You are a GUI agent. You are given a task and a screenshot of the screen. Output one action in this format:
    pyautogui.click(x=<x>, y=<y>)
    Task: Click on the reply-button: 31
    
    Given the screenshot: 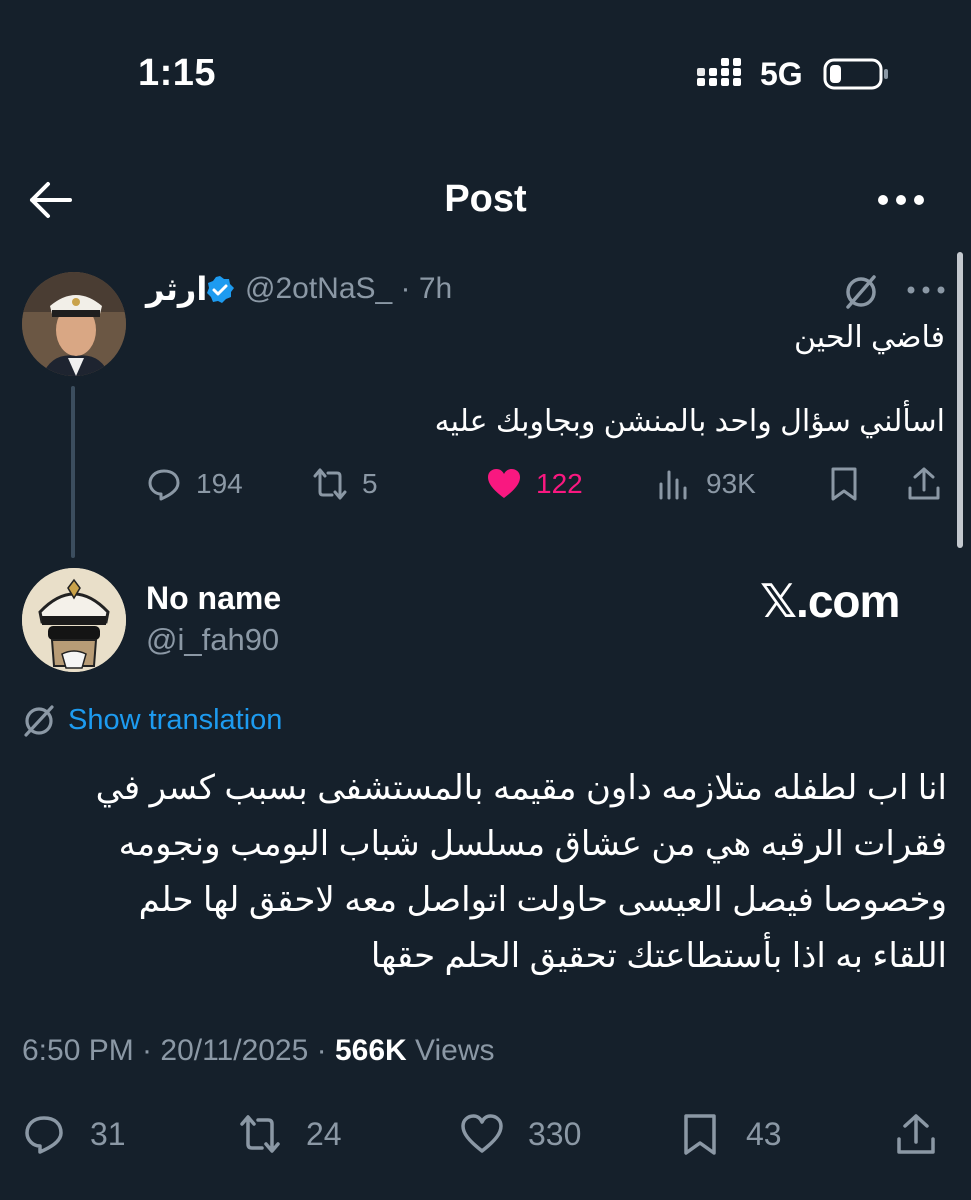 What is the action you would take?
    pyautogui.click(x=74, y=1134)
    